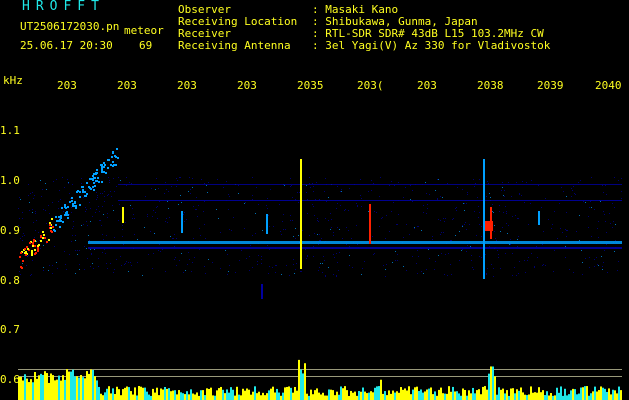  I want to click on info-key: Receiving Antenna, so click(234, 45).